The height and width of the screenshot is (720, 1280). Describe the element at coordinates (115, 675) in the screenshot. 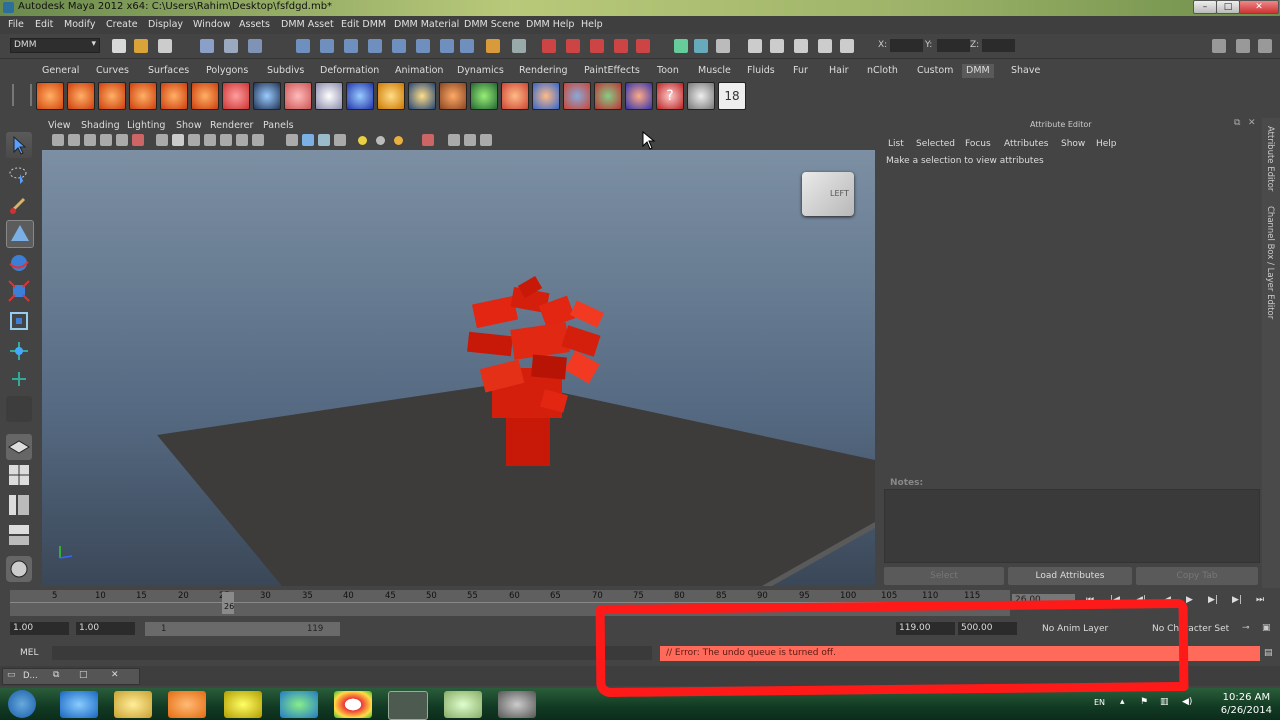

I see `close-icon: ✕` at that location.